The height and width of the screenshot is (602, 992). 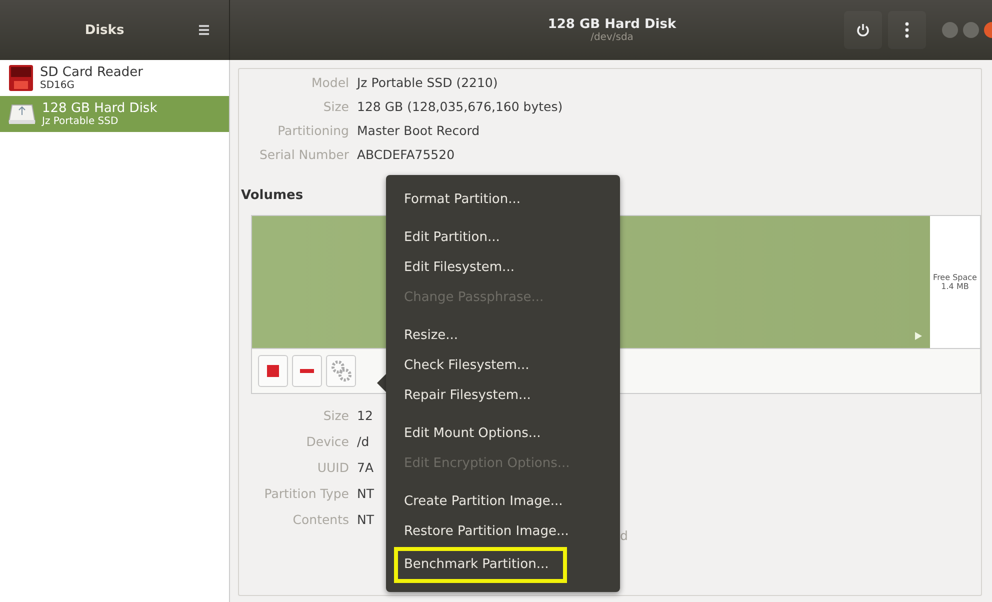 I want to click on drive-model: Jz Portable SSD, so click(x=81, y=122).